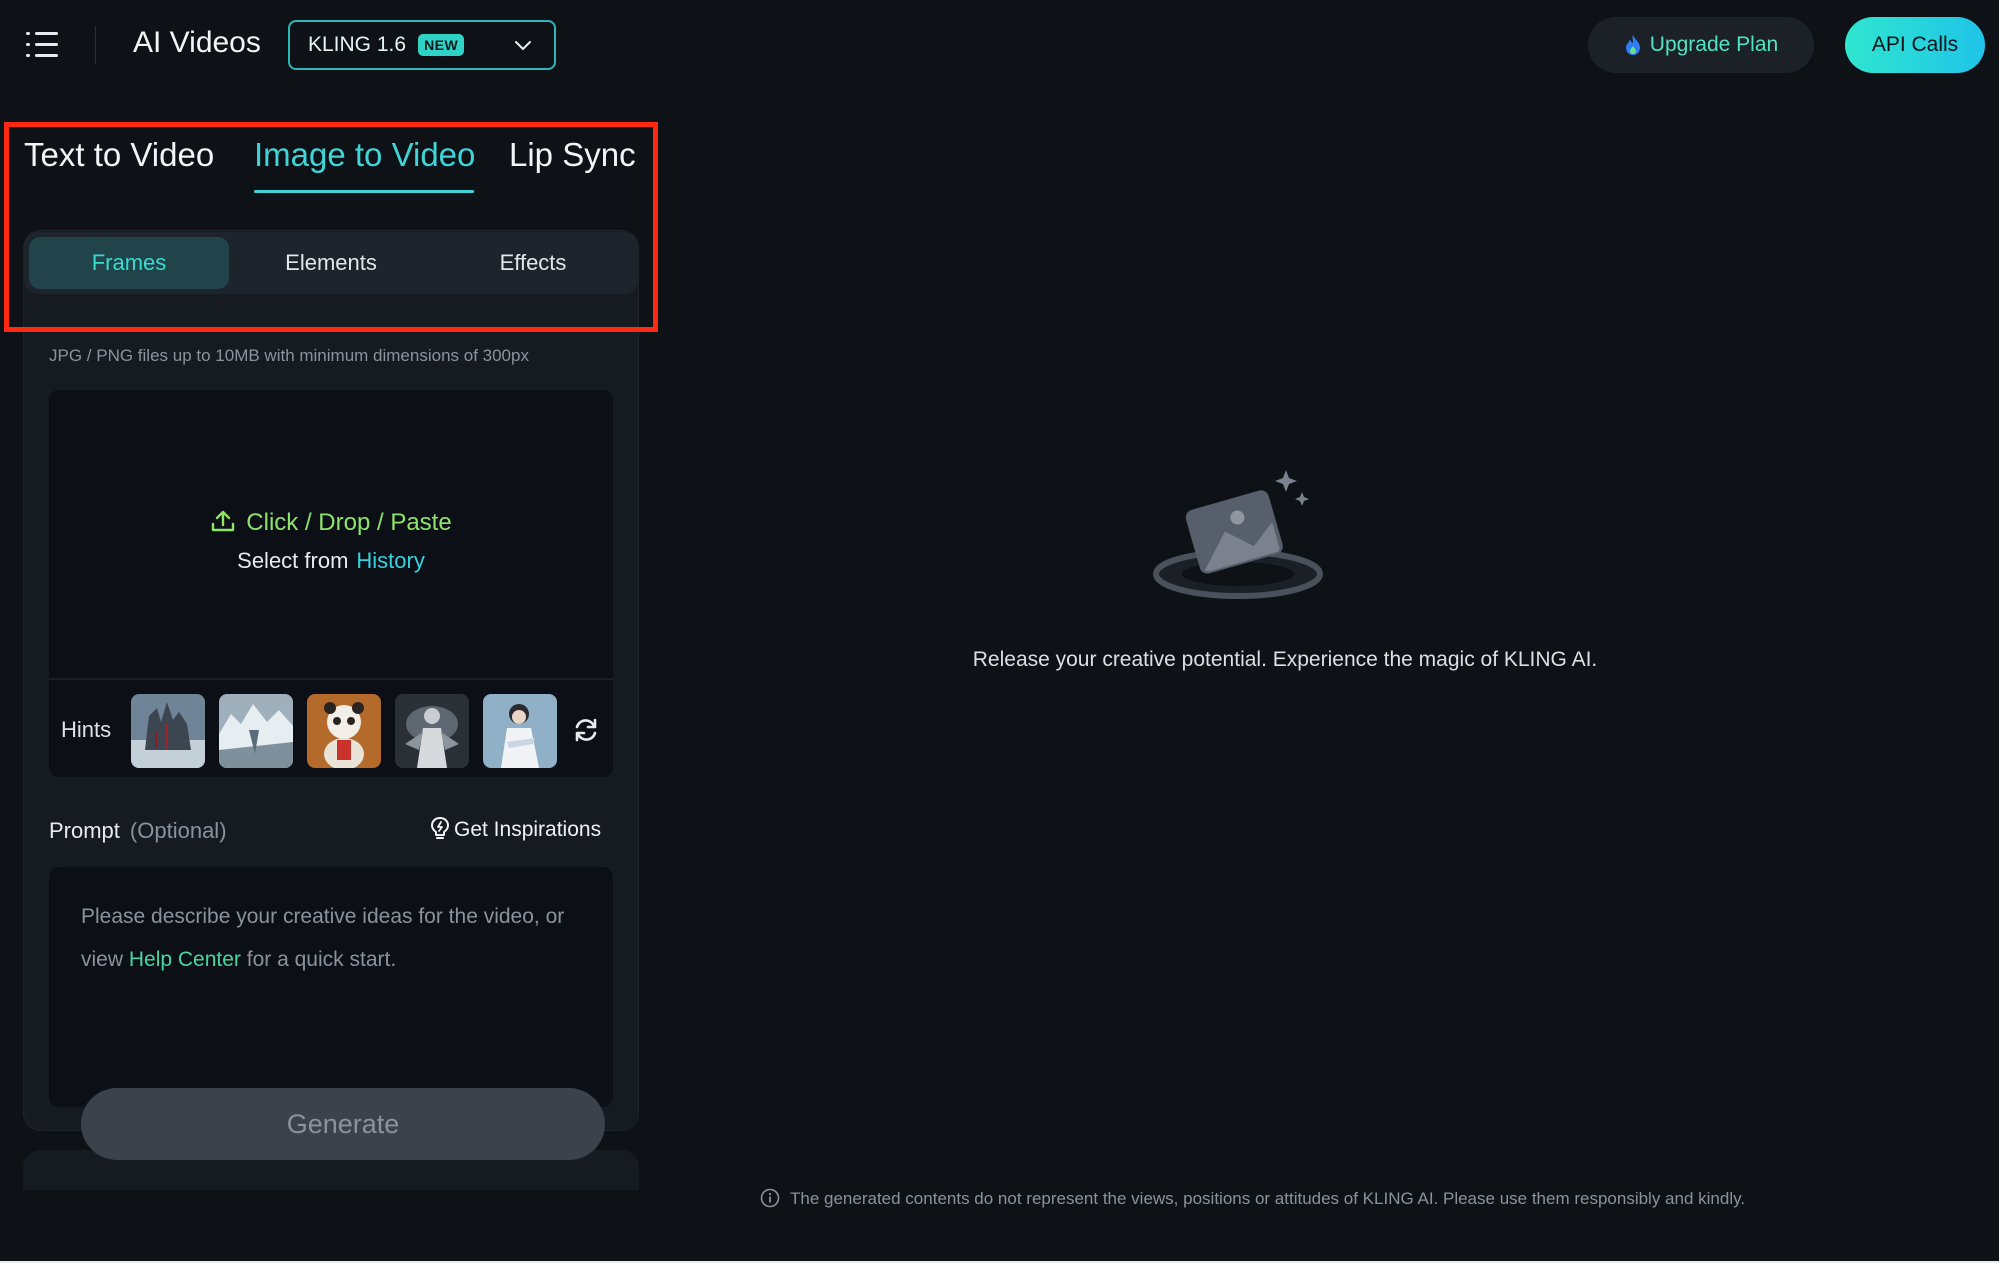 This screenshot has height=1263, width=1999. Describe the element at coordinates (129, 263) in the screenshot. I see `subtab-frames: Frames` at that location.